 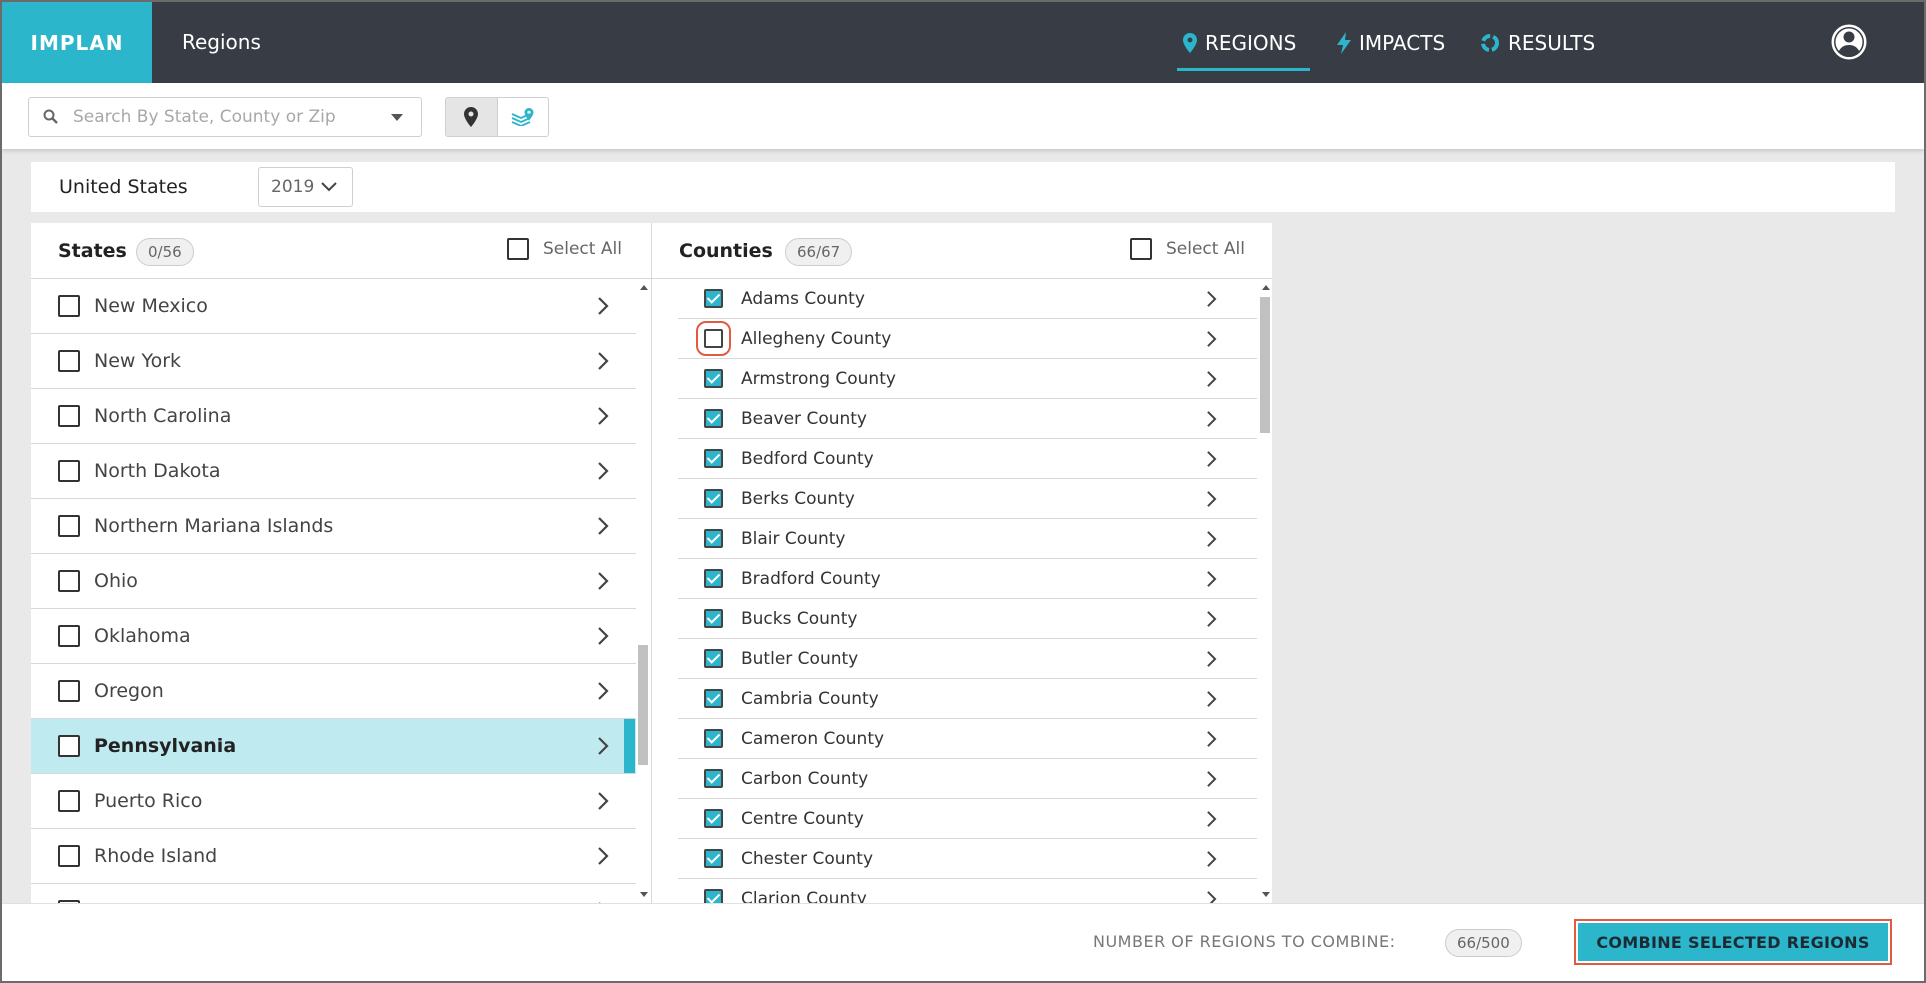 I want to click on pin-view-button, so click(x=471, y=117).